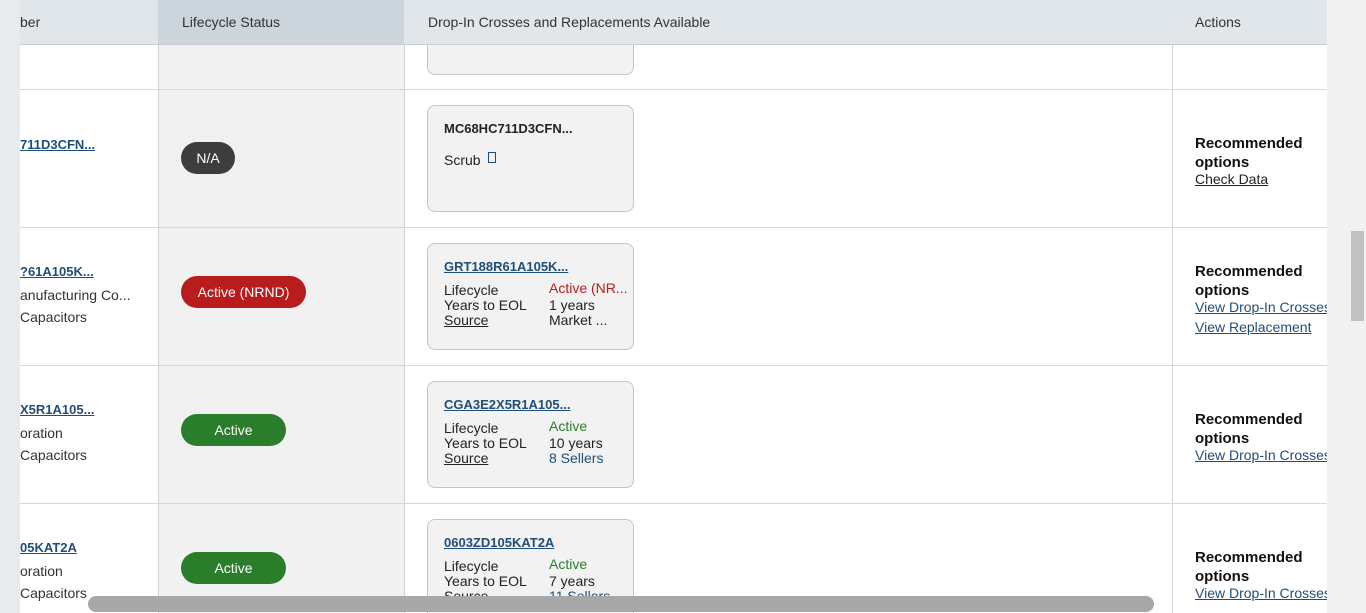 The width and height of the screenshot is (1366, 613). What do you see at coordinates (1253, 327) in the screenshot?
I see `view-replacement-link: View Replacement` at bounding box center [1253, 327].